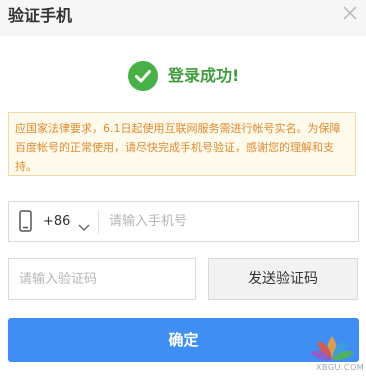  Describe the element at coordinates (350, 13) in the screenshot. I see `close-icon` at that location.